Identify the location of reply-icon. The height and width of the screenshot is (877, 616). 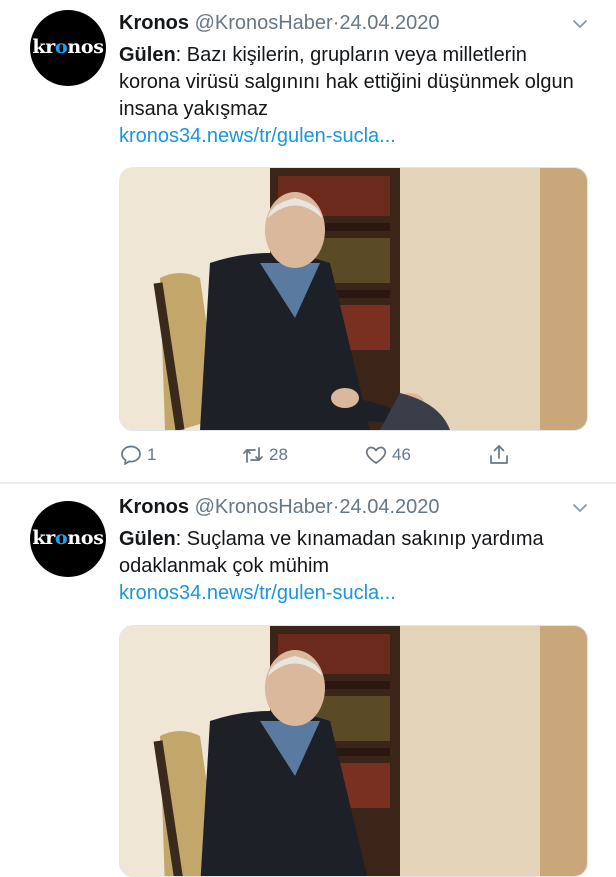
(131, 455).